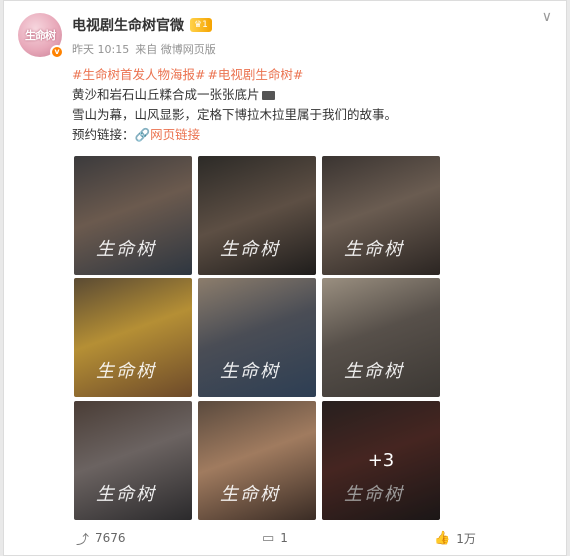 The height and width of the screenshot is (556, 570). What do you see at coordinates (166, 94) in the screenshot?
I see `content-line-1-text: 黄沙和岩石山丘糅合成一张张底片` at bounding box center [166, 94].